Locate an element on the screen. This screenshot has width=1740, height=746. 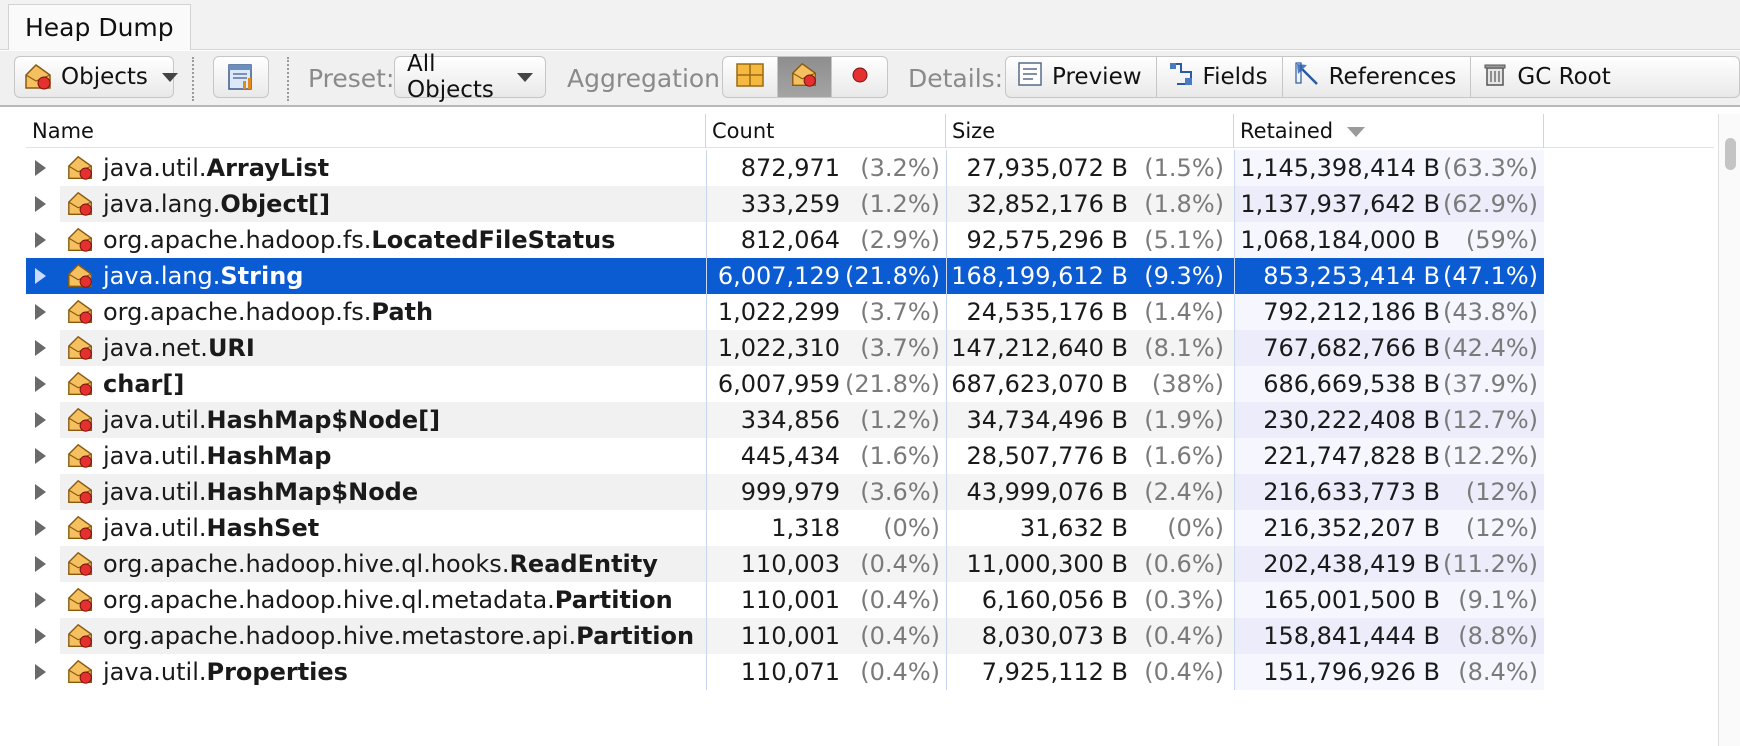
column-header-retained: Retained is located at coordinates (1389, 131).